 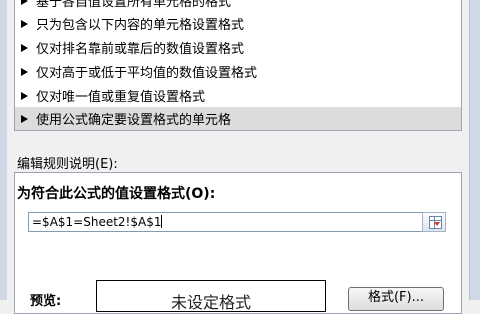 I want to click on rule-type-item: 只为包含以下内容的单元格设置格式, so click(x=238, y=23).